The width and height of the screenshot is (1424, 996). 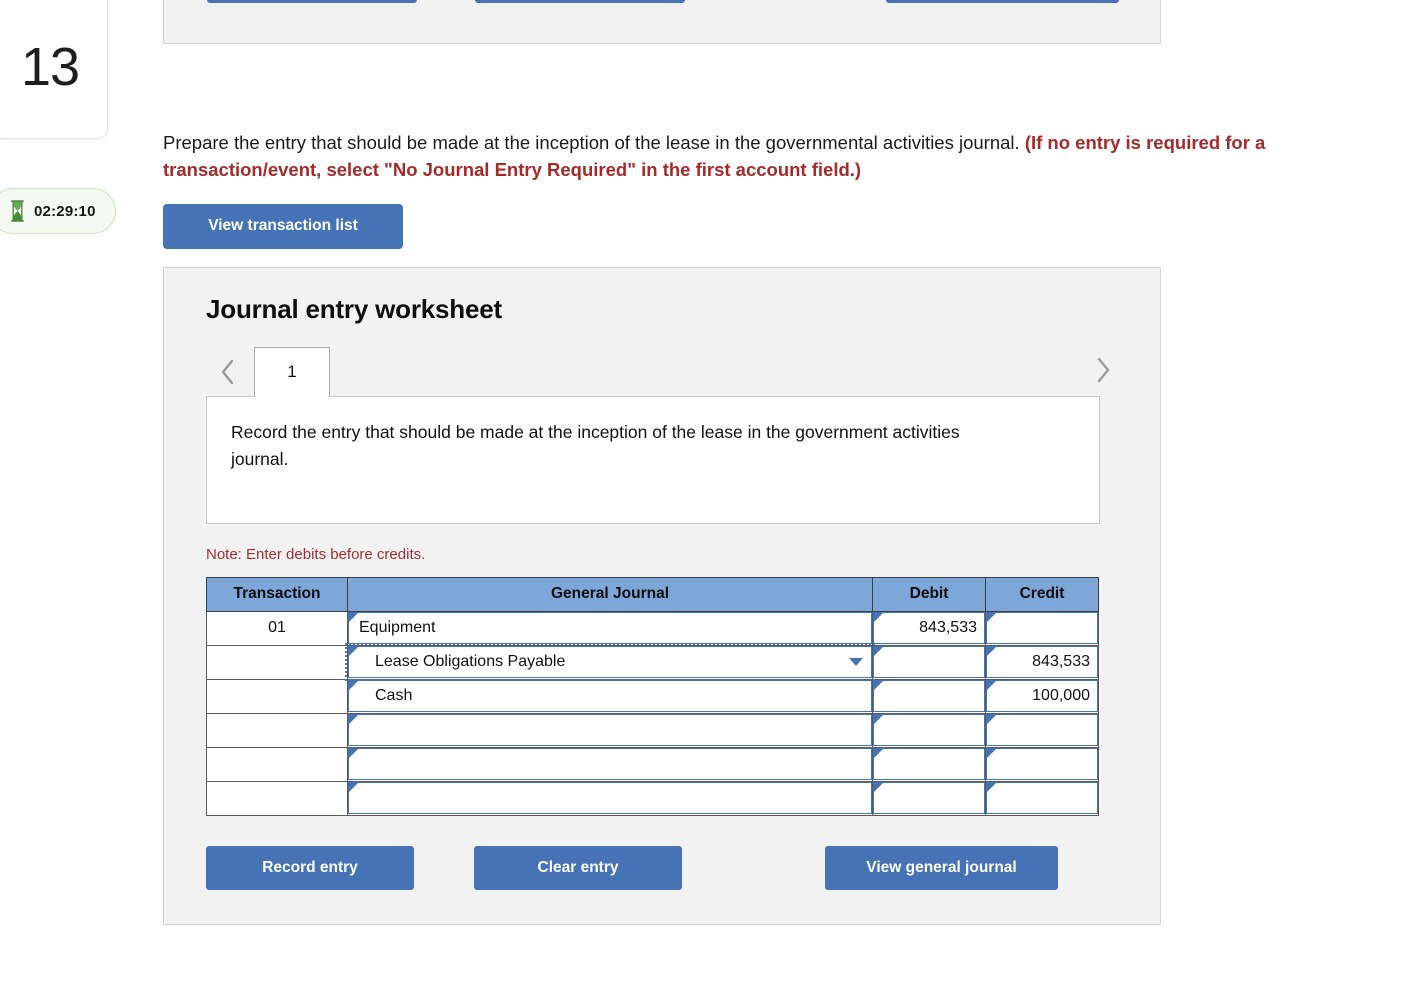 I want to click on worksheet-tab-1: 1, so click(x=292, y=372).